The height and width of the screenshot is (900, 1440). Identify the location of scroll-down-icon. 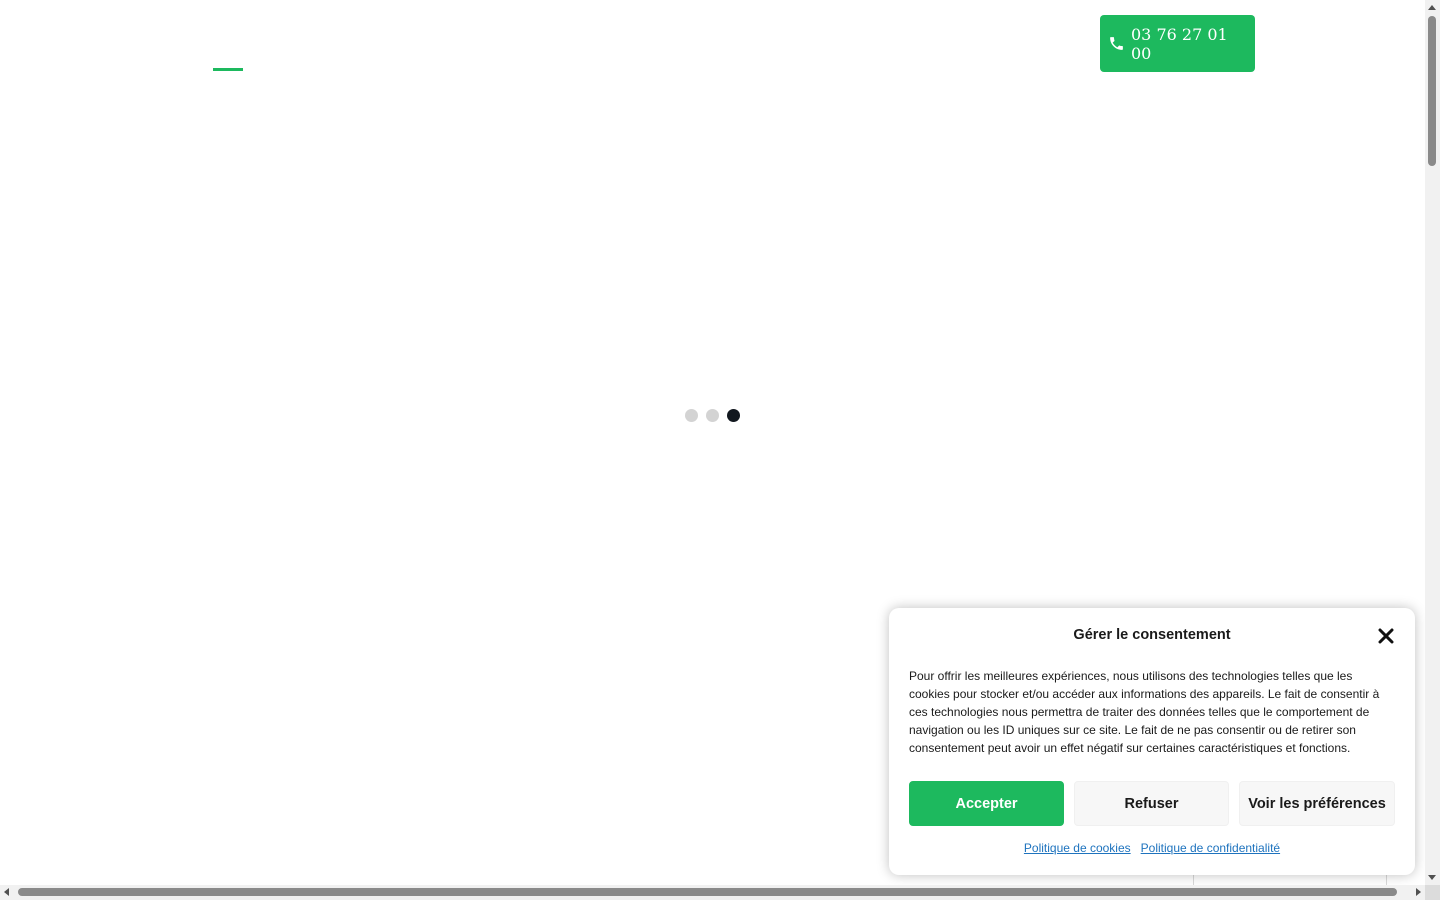
(1432, 877).